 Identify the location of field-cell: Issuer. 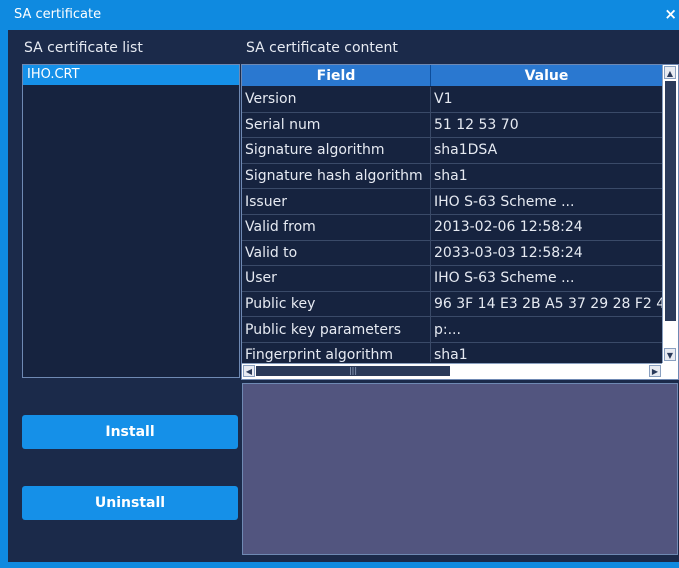
(336, 201).